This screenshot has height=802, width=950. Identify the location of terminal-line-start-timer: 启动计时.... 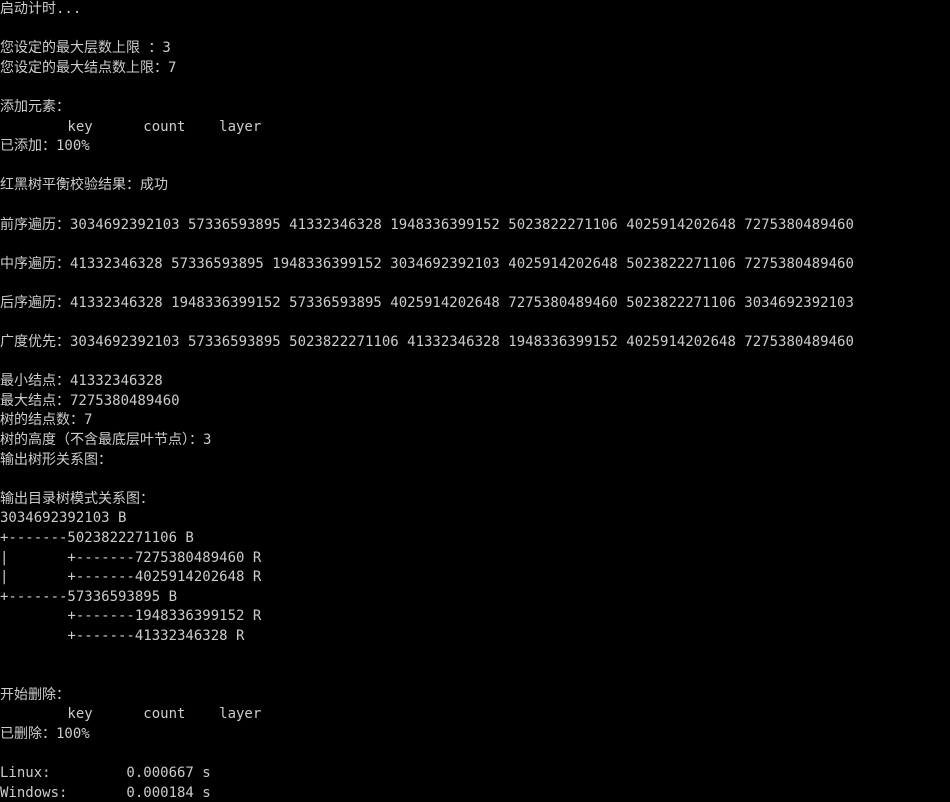
(41, 9).